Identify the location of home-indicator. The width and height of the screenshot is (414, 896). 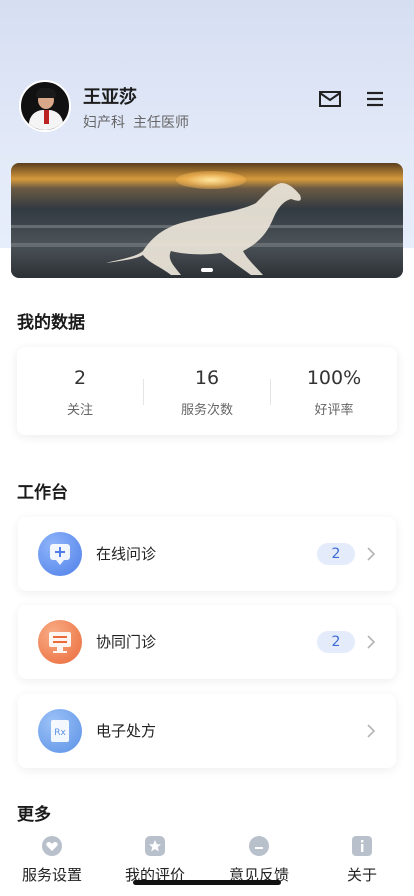
(207, 882).